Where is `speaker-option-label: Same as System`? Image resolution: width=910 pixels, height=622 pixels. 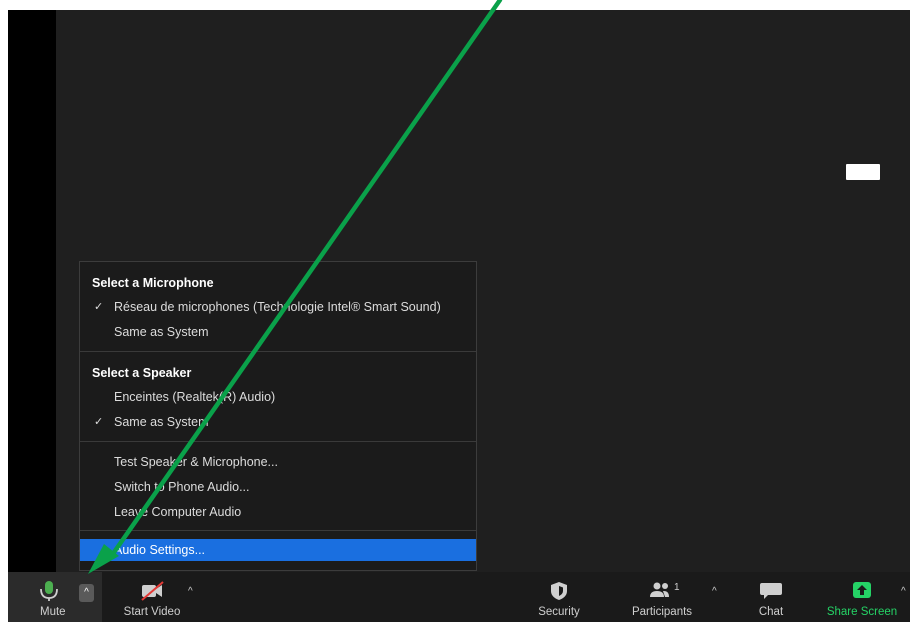
speaker-option-label: Same as System is located at coordinates (161, 422).